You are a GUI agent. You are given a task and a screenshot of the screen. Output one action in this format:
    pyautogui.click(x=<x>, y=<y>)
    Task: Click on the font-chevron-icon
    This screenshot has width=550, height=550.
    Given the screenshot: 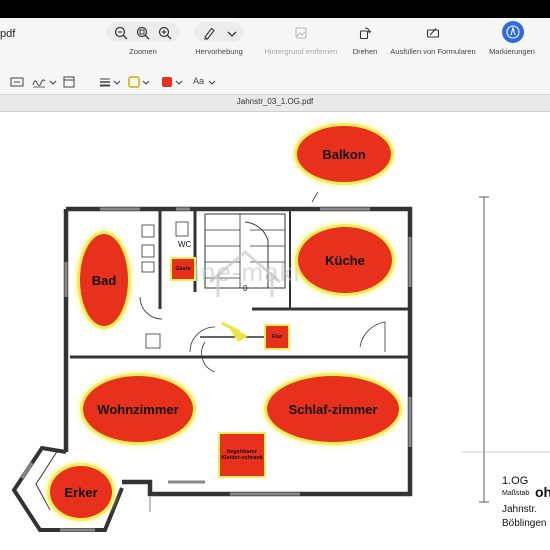 What is the action you would take?
    pyautogui.click(x=212, y=83)
    